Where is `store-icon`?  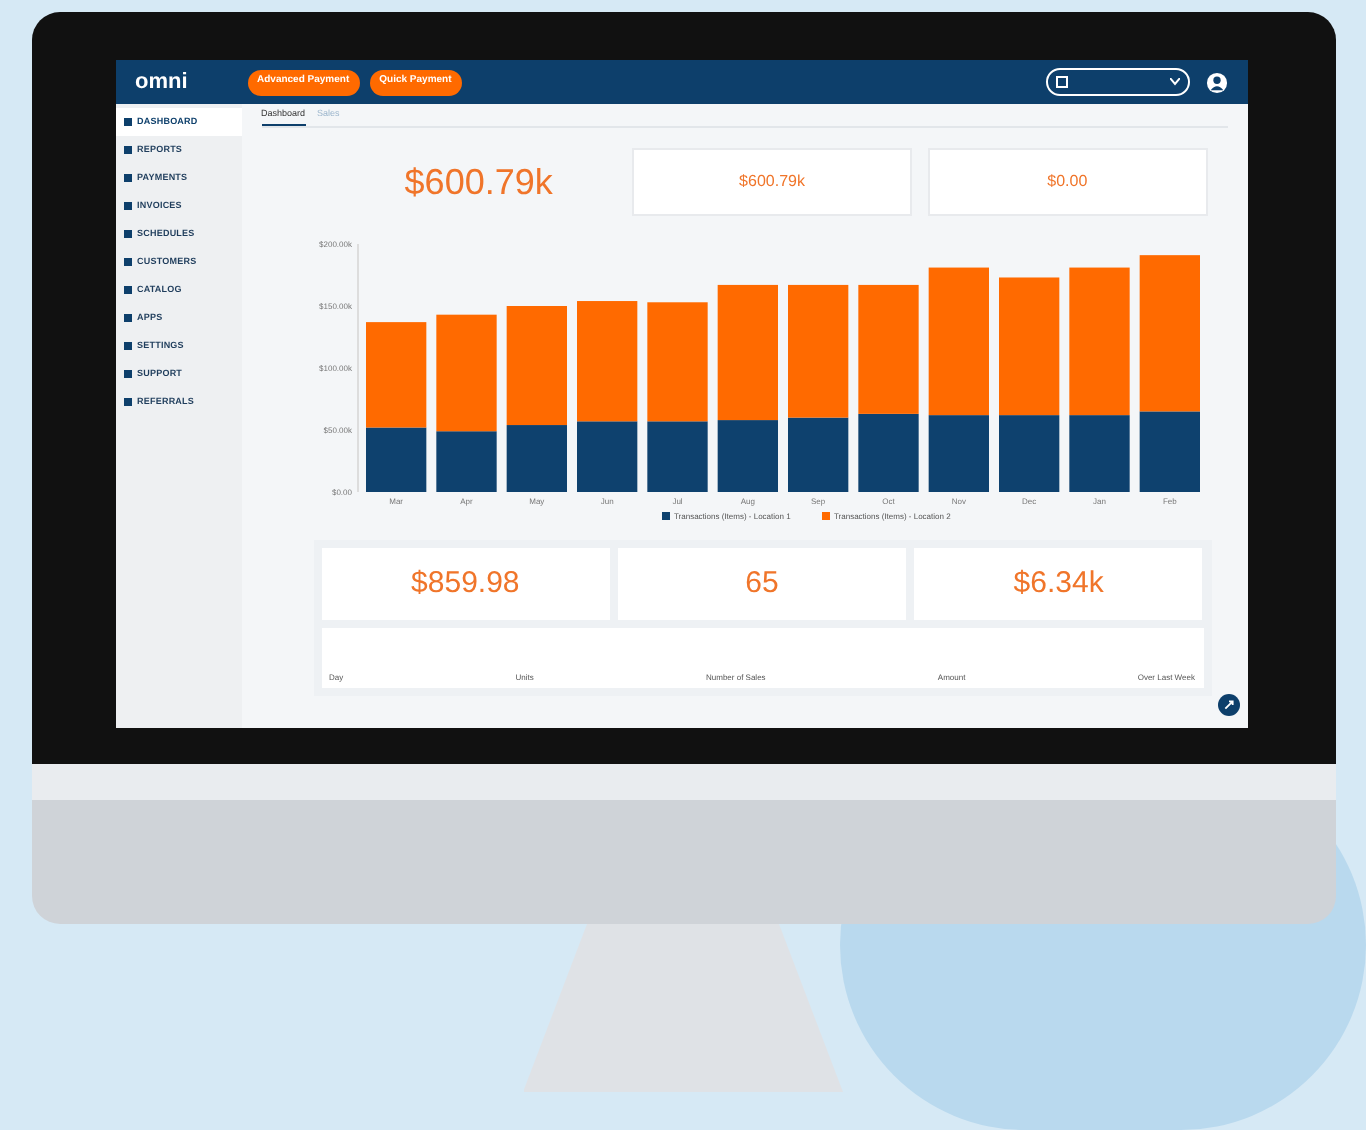 store-icon is located at coordinates (1061, 82).